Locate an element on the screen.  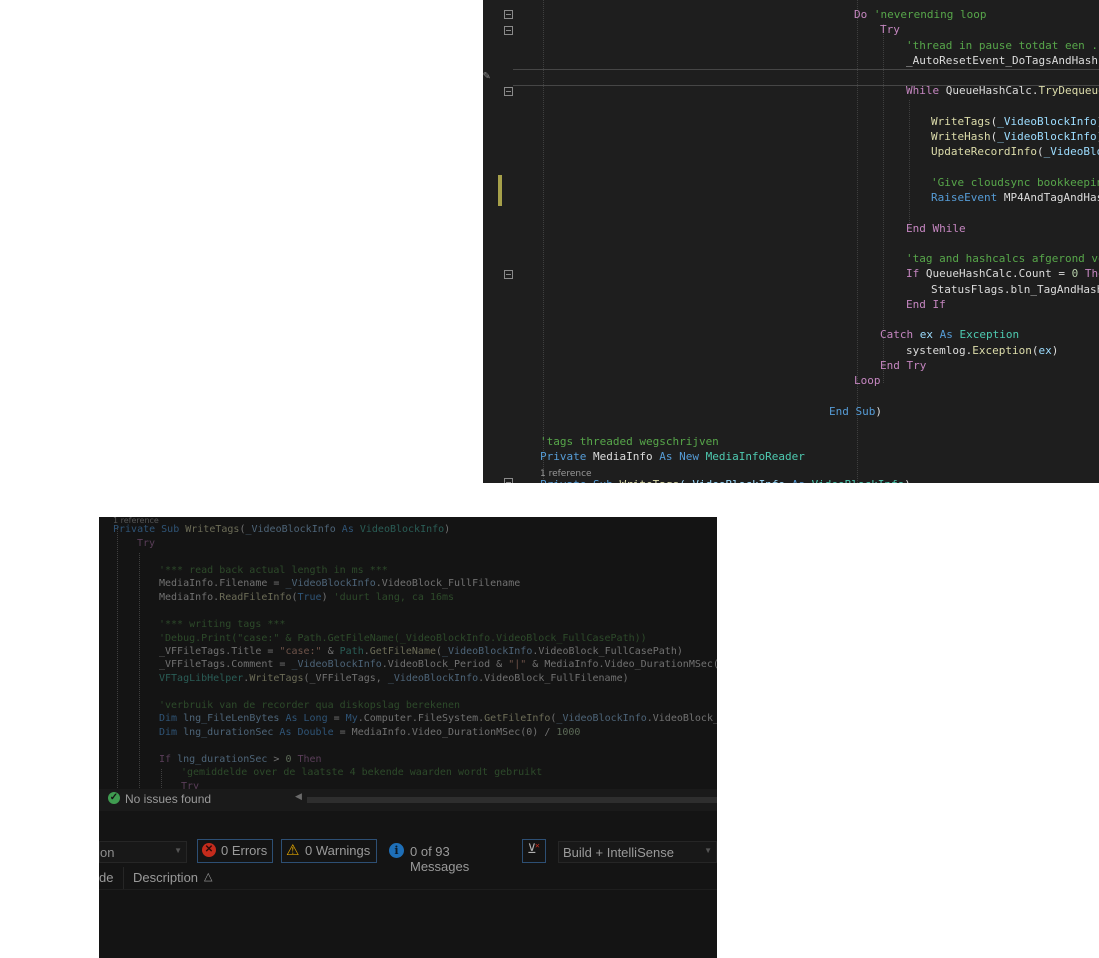
code-token: If is located at coordinates (916, 274).